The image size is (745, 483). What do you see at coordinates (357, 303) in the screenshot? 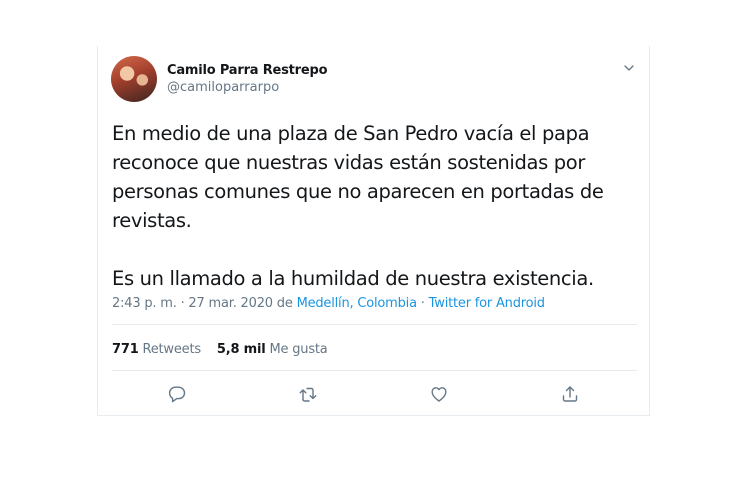
I see `location-link: Medellín, Colombia` at bounding box center [357, 303].